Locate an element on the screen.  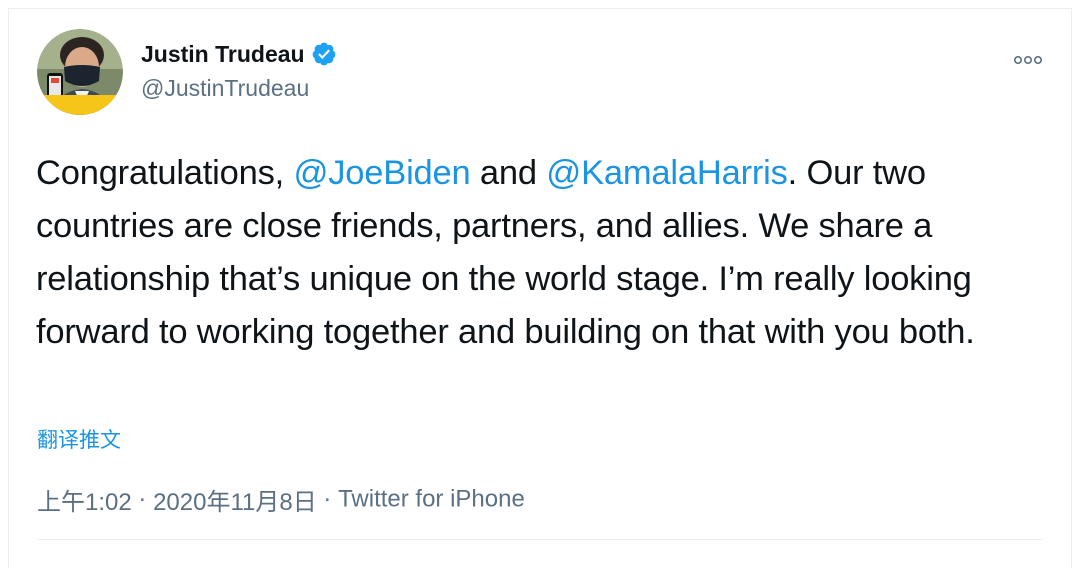
tweet-text-segment: and is located at coordinates (508, 173).